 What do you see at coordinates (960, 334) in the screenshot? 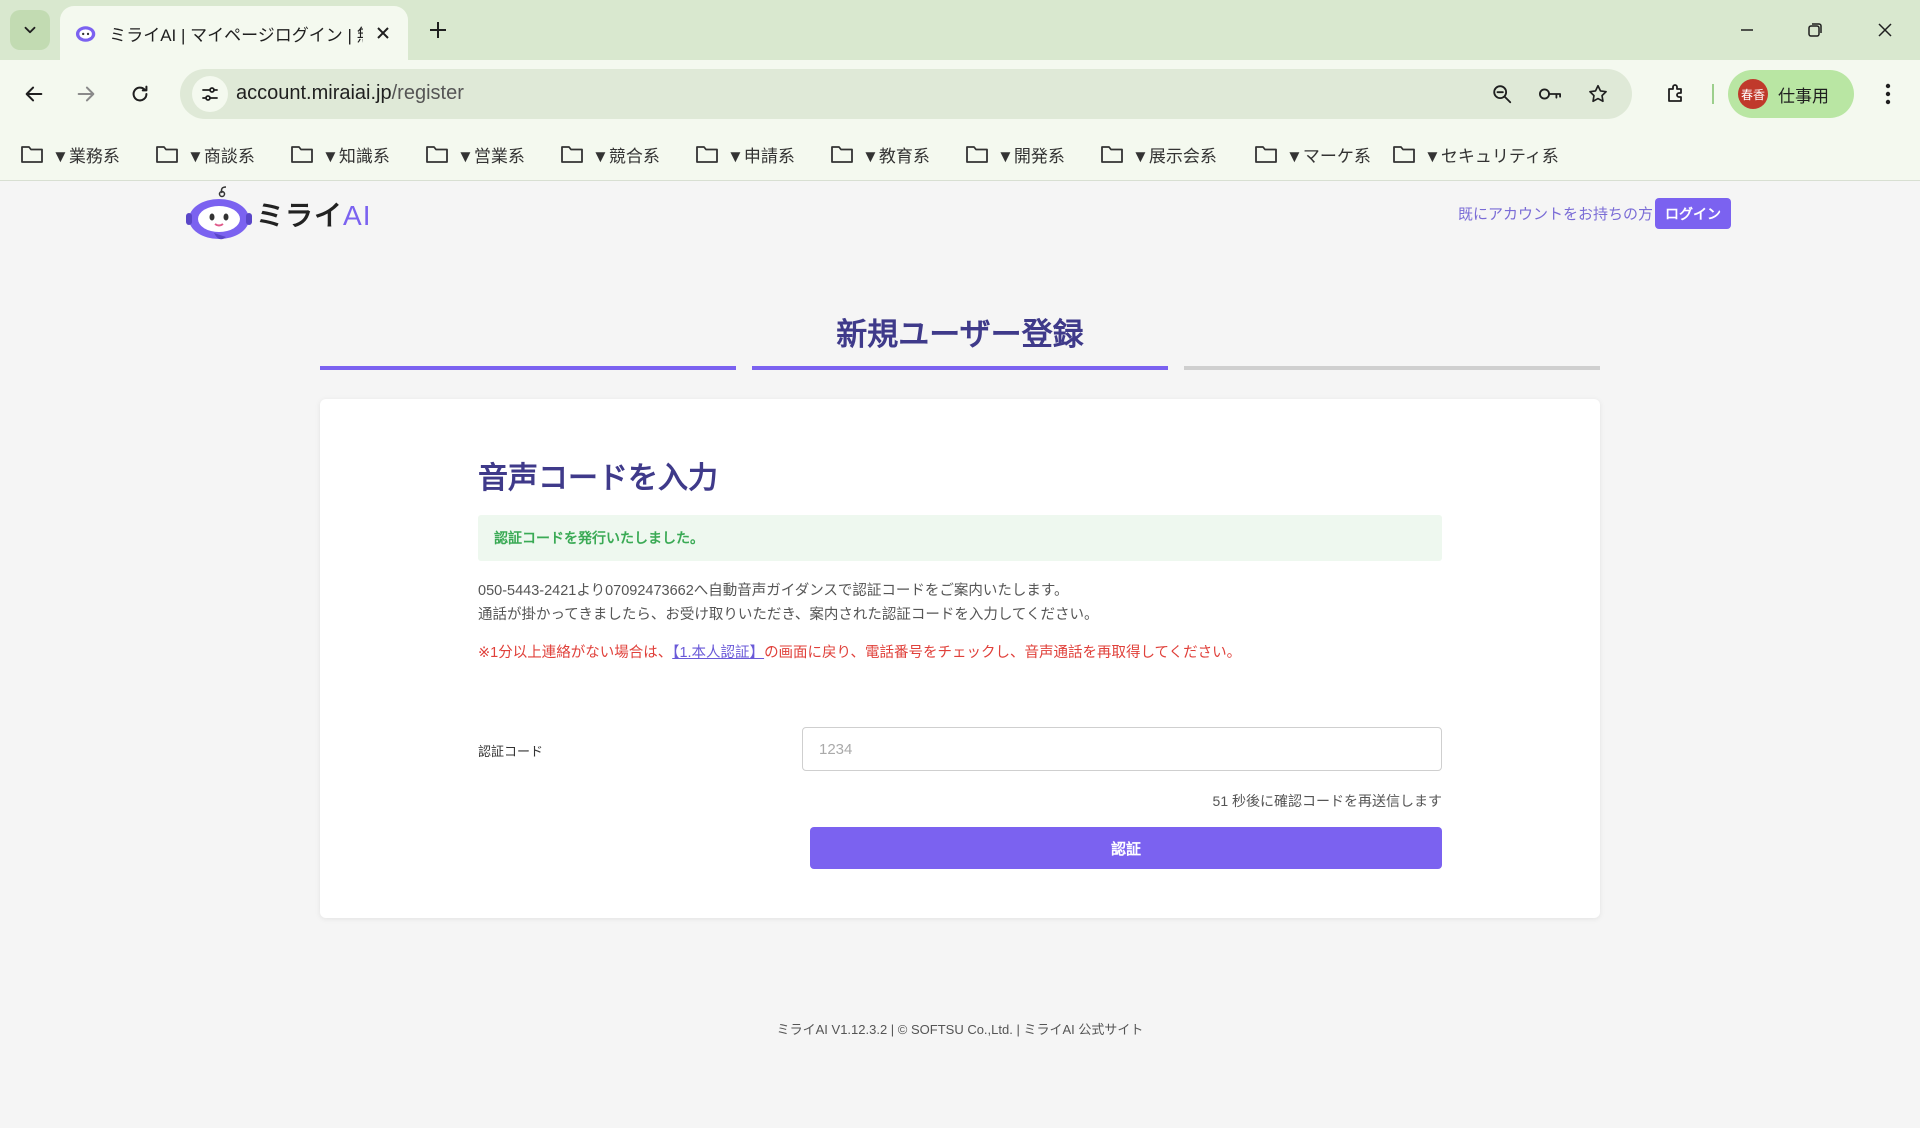
I see `page-title: 新規ユーザー登録` at bounding box center [960, 334].